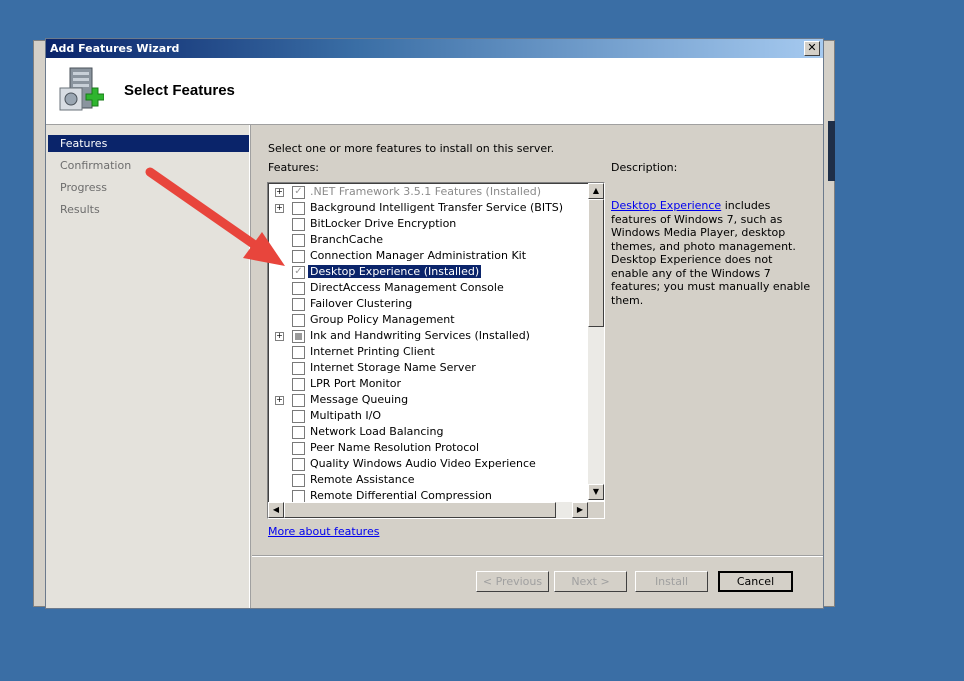 This screenshot has width=964, height=681. I want to click on feature-label: Network Load Balancing, so click(377, 431).